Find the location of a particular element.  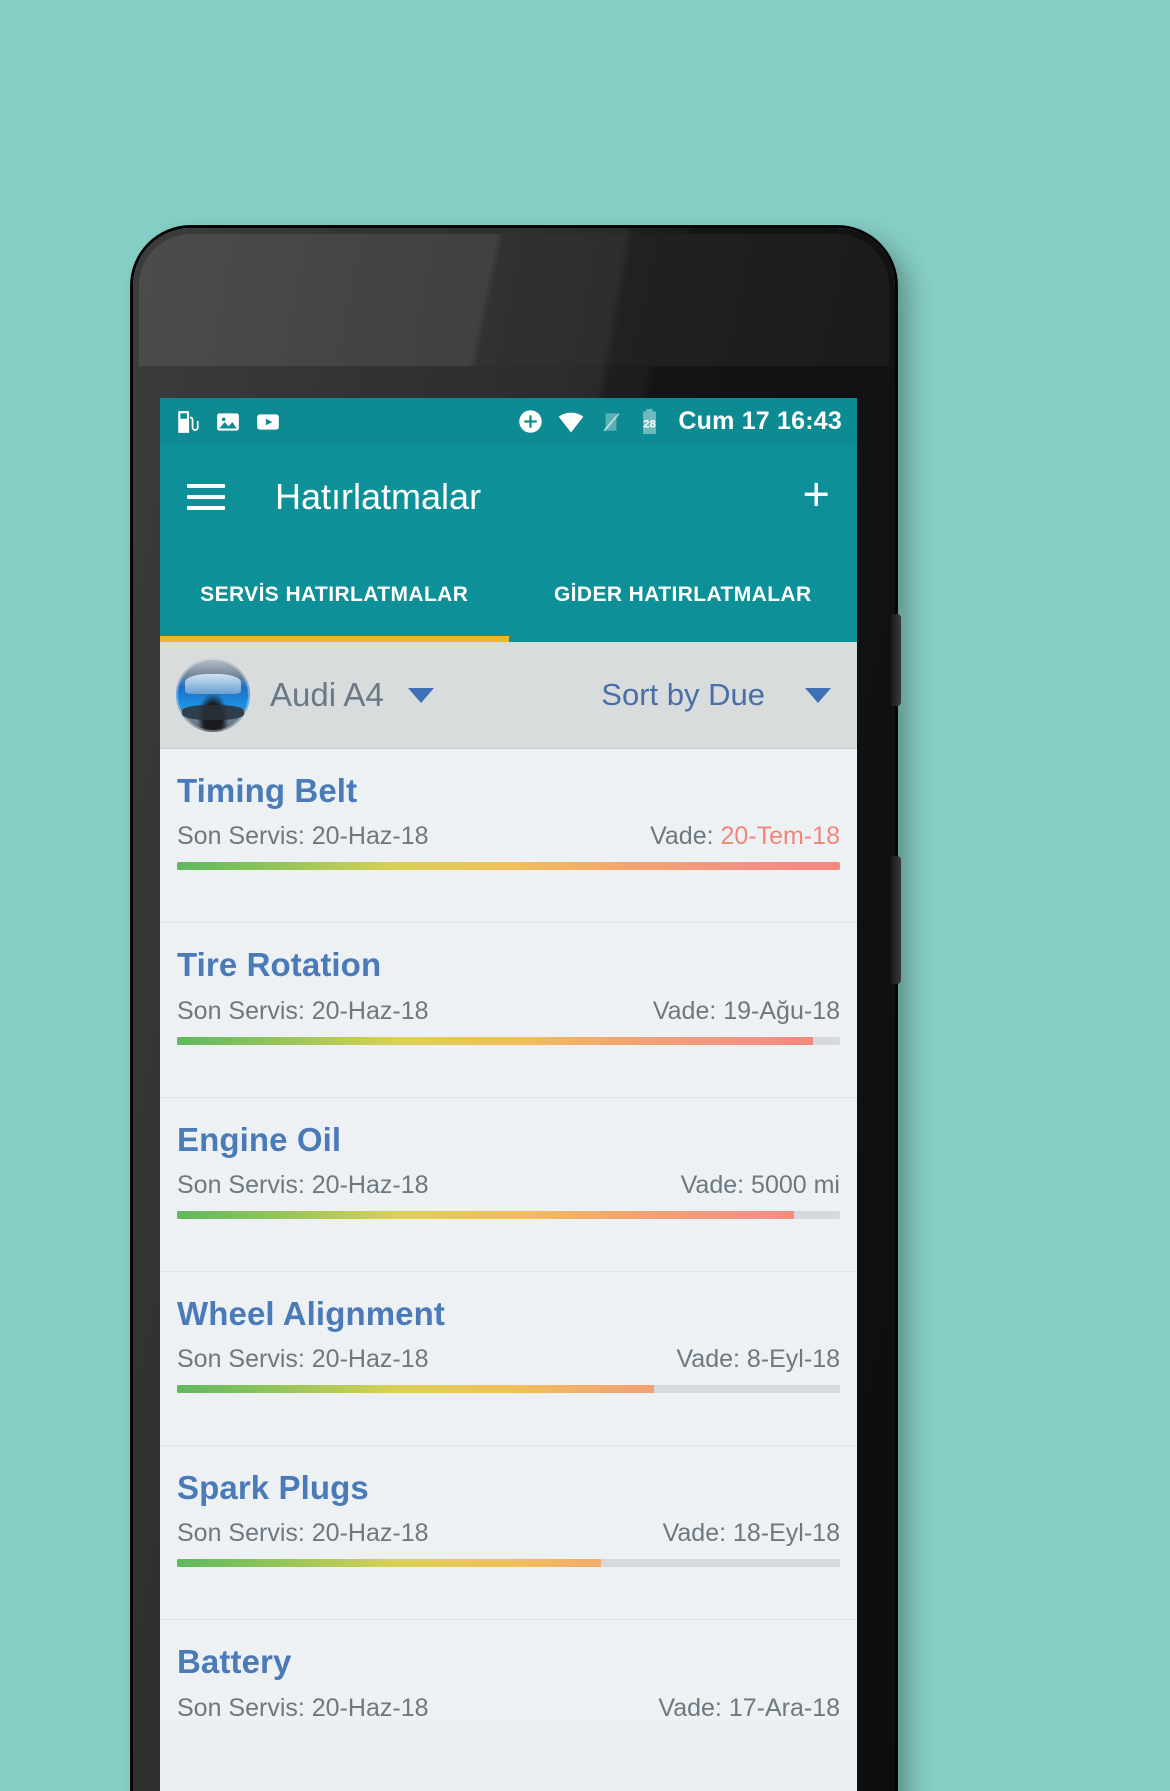

reminder-due-value: 5000 mi is located at coordinates (795, 1184).